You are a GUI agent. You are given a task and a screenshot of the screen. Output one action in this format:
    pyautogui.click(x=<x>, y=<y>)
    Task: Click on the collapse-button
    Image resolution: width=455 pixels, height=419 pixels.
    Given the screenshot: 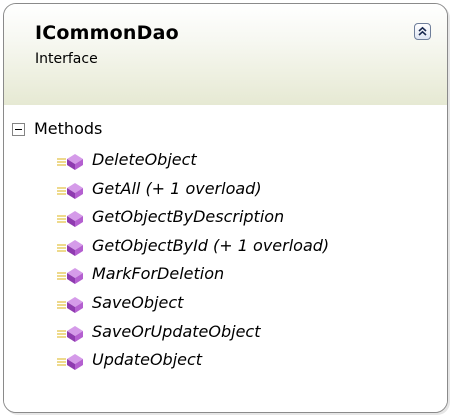 What is the action you would take?
    pyautogui.click(x=422, y=31)
    